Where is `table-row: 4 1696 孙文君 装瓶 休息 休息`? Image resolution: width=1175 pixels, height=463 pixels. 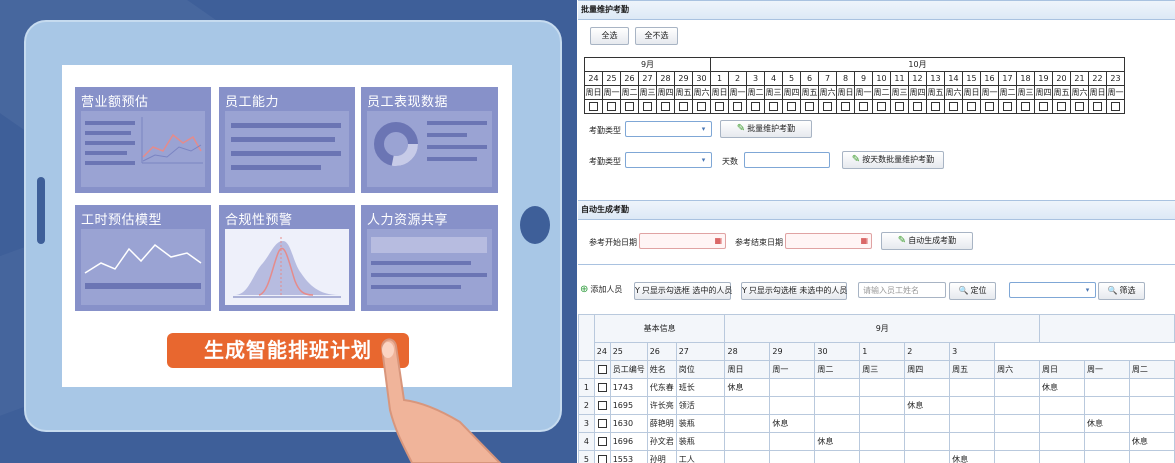
table-row: 4 1696 孙文君 装瓶 休息 休息 is located at coordinates (876, 441).